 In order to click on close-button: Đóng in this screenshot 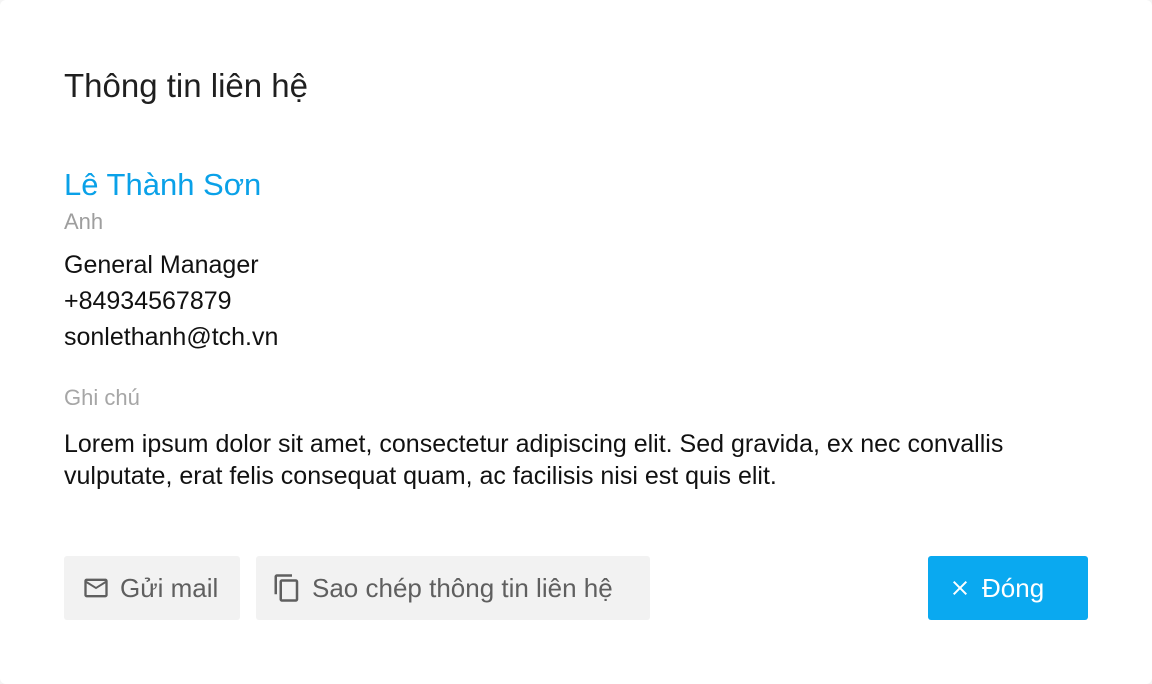, I will do `click(1008, 588)`.